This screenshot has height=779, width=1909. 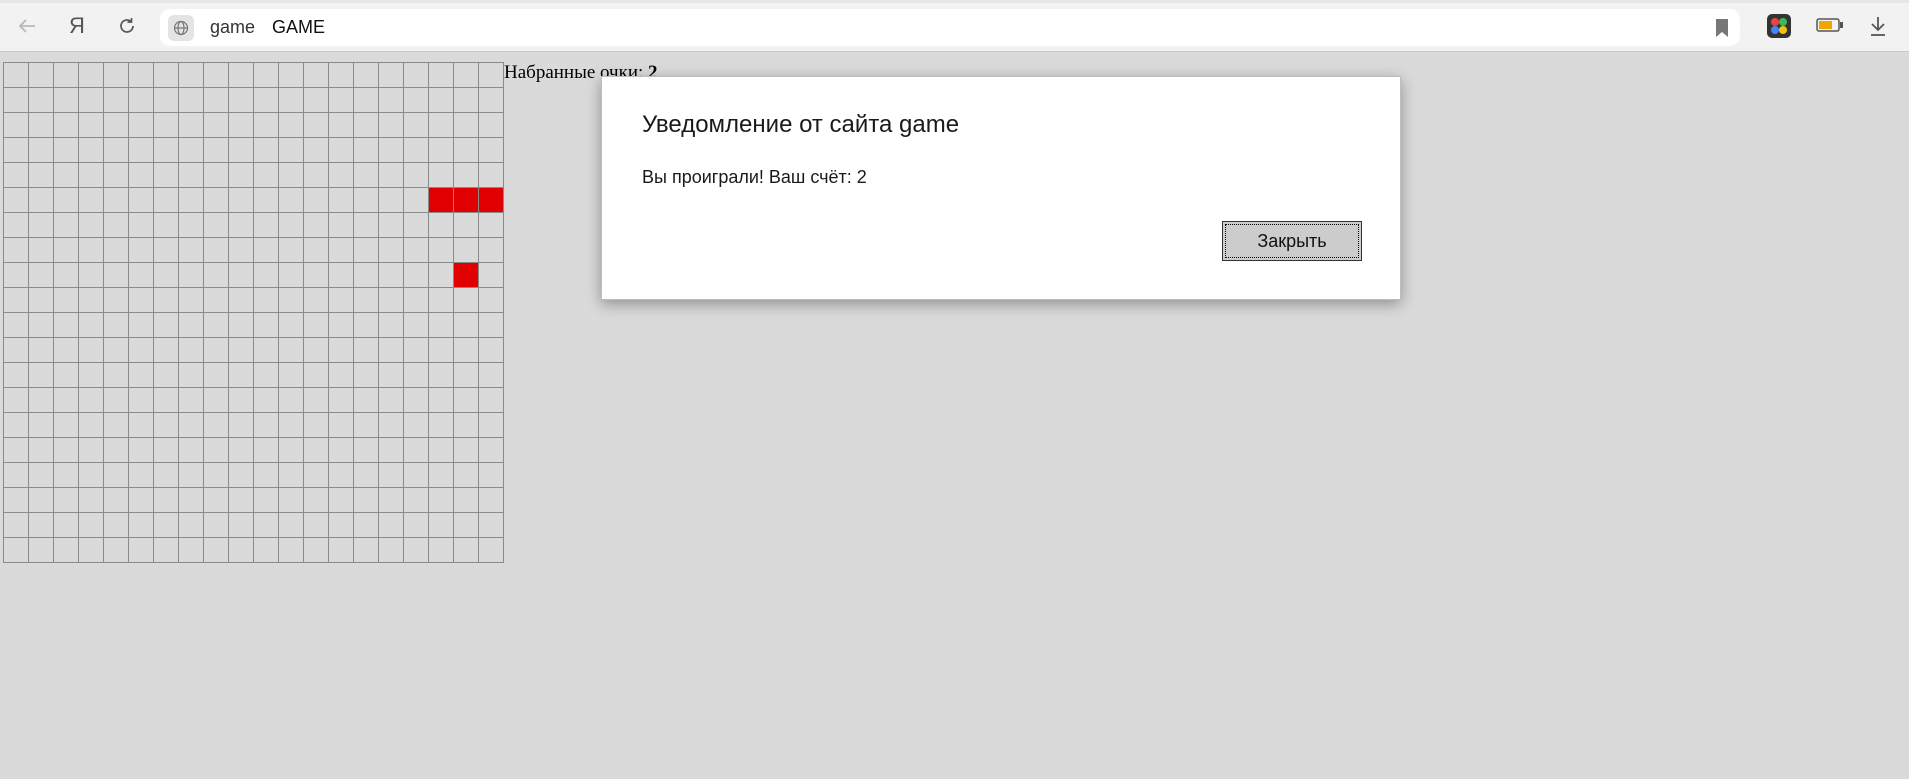 I want to click on download-icon, so click(x=1878, y=28).